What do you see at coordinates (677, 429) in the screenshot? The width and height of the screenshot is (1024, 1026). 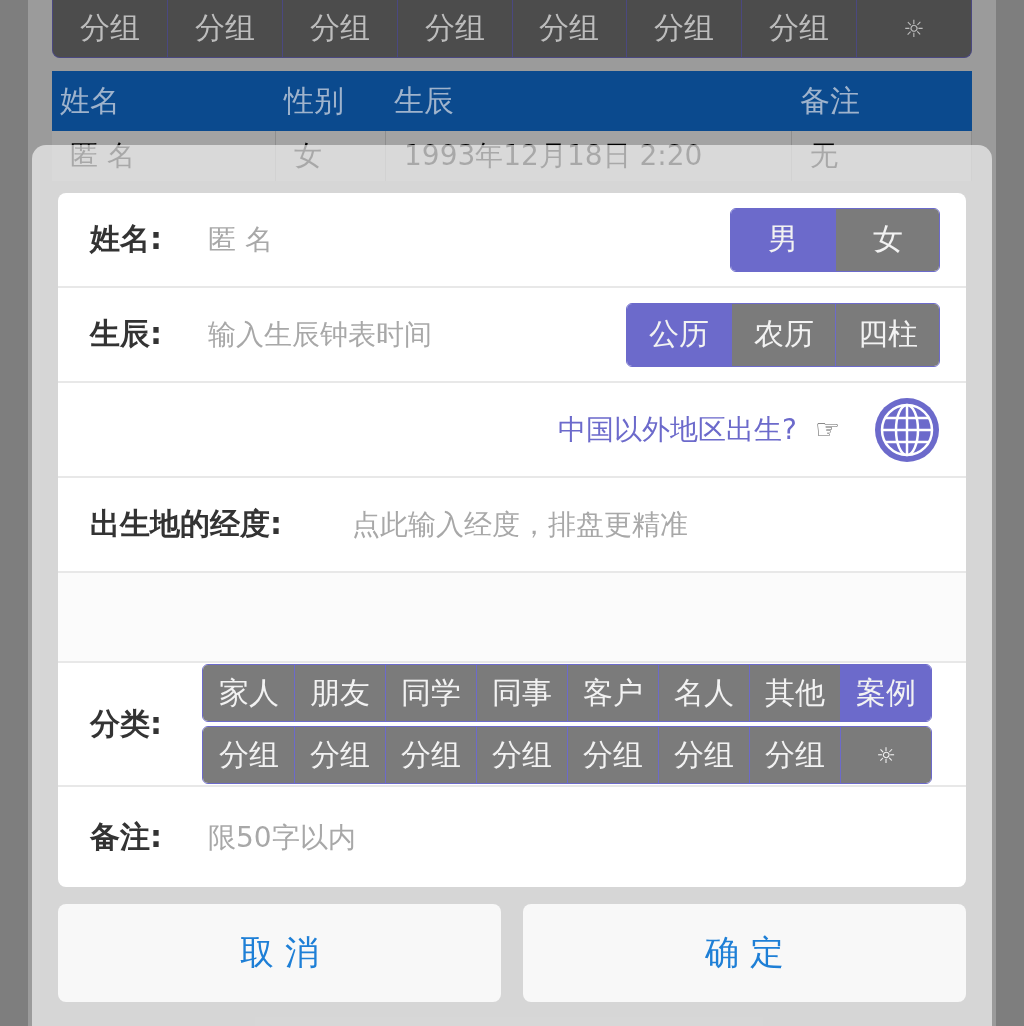 I see `abroad-birth-link: 中国以外地区出生?` at bounding box center [677, 429].